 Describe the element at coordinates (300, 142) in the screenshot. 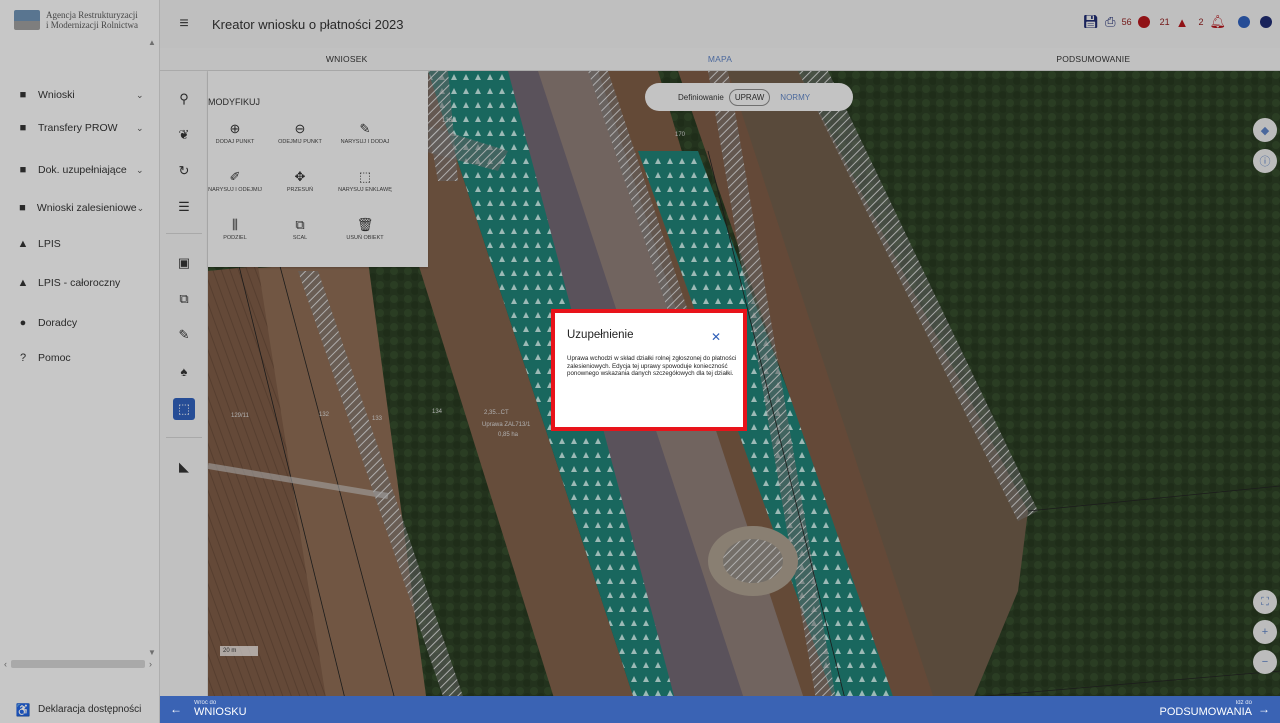

I see `tool-label: ODEJMIJ PUNKT` at that location.